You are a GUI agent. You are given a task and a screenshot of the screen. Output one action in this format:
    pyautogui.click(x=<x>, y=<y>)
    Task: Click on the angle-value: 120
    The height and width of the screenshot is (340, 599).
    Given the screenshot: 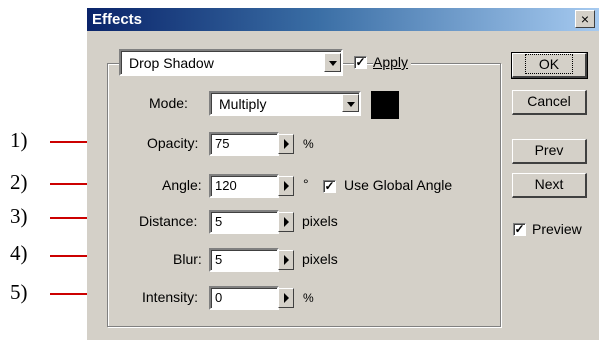 What is the action you would take?
    pyautogui.click(x=226, y=185)
    